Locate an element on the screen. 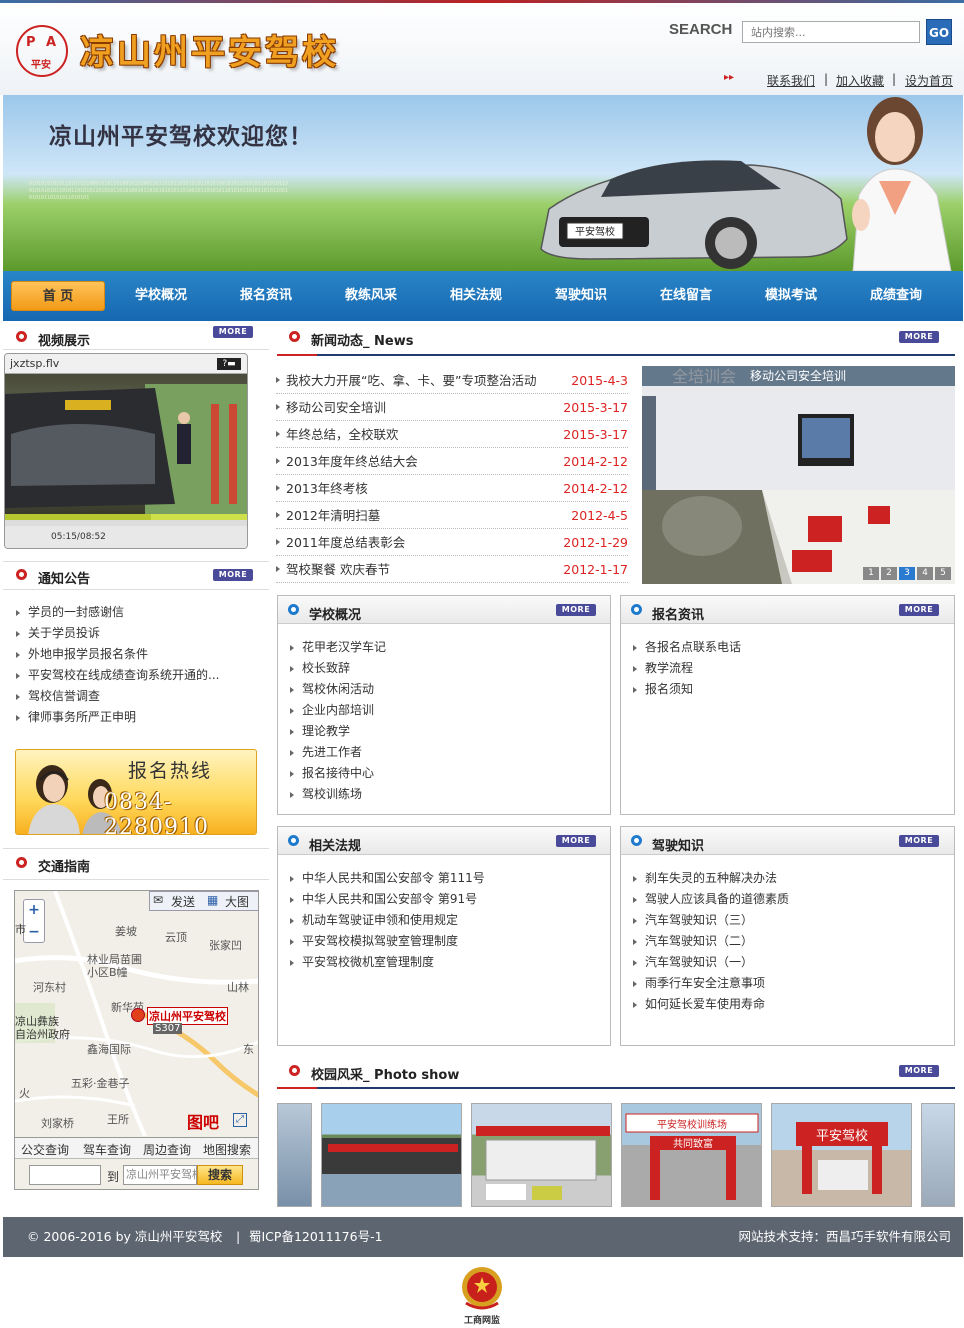 This screenshot has height=1328, width=964. zoom-in-icon: + is located at coordinates (34, 910).